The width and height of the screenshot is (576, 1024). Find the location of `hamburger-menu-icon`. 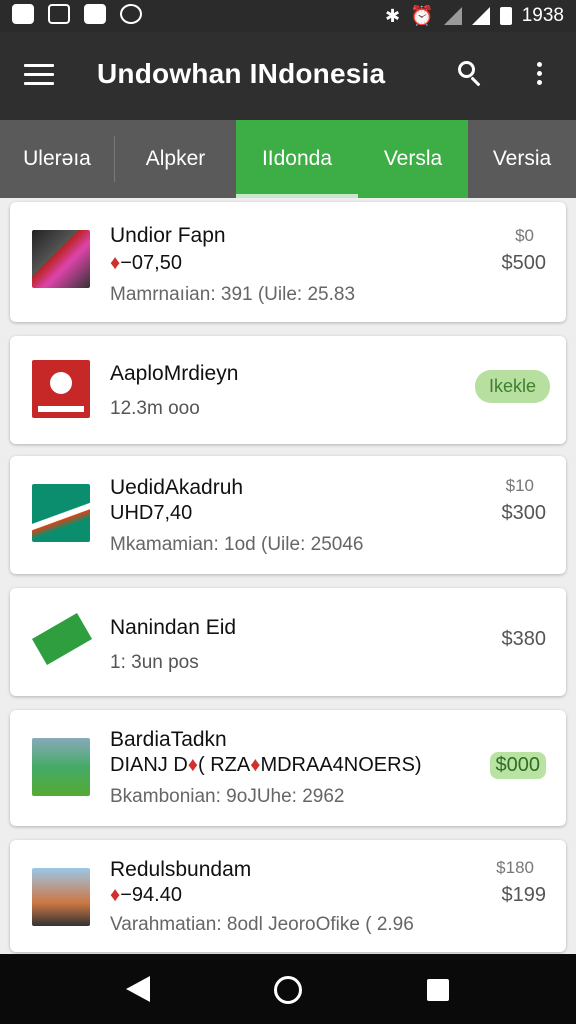

hamburger-menu-icon is located at coordinates (39, 75).